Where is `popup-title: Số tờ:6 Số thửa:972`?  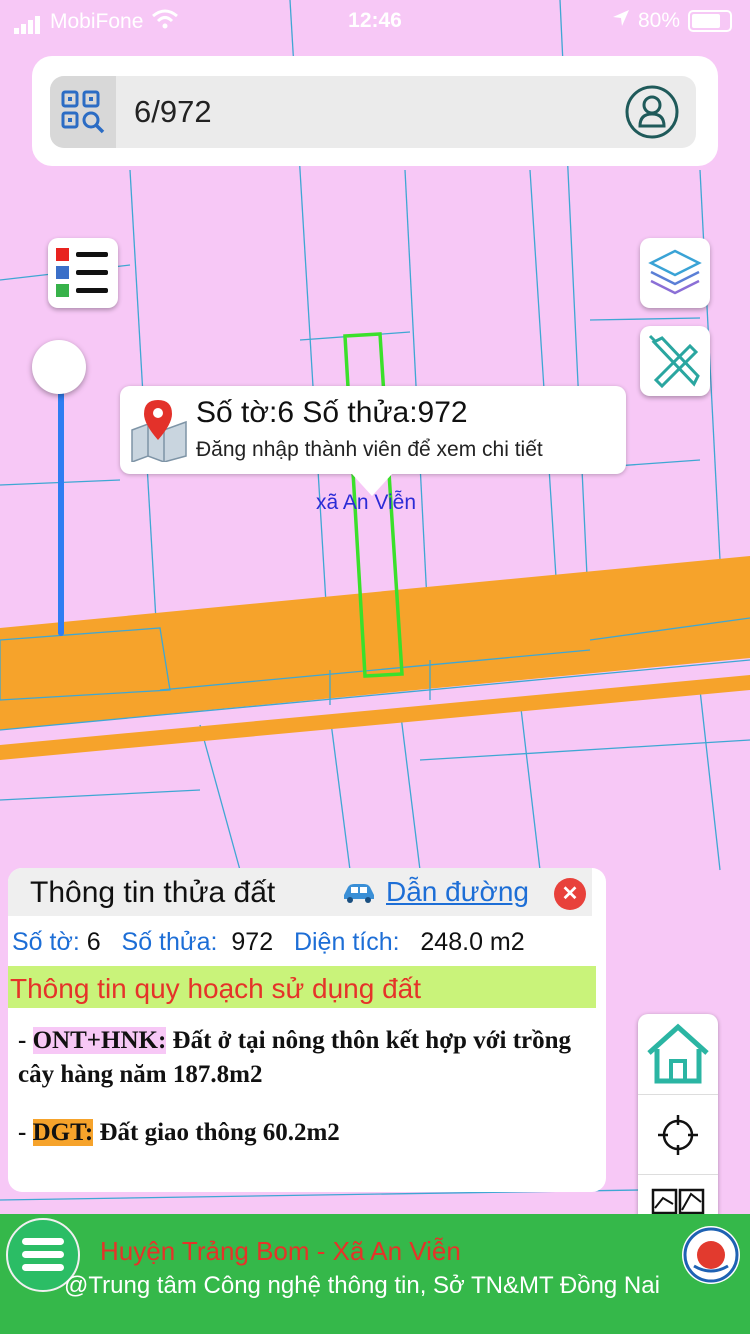
popup-title: Số tờ:6 Số thửa:972 is located at coordinates (332, 412).